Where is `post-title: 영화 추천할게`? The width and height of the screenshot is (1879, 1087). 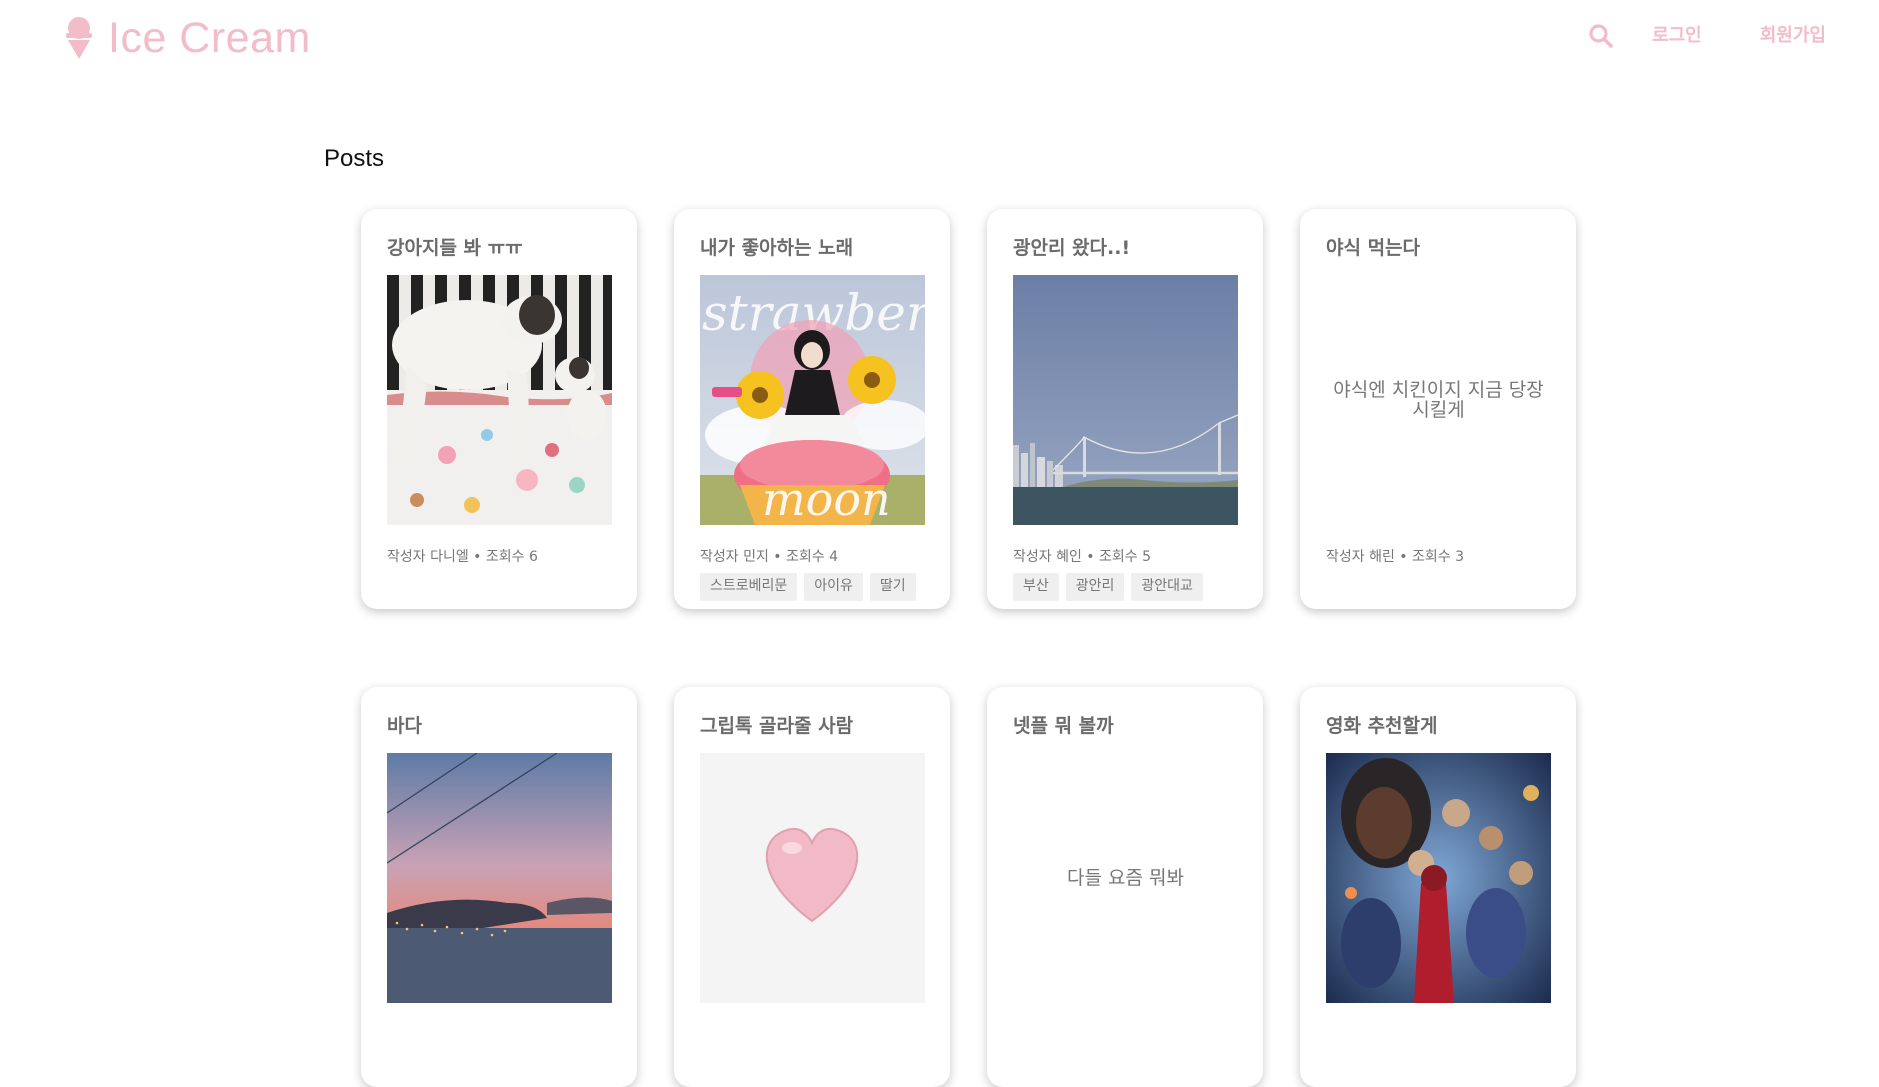 post-title: 영화 추천할게 is located at coordinates (1382, 726).